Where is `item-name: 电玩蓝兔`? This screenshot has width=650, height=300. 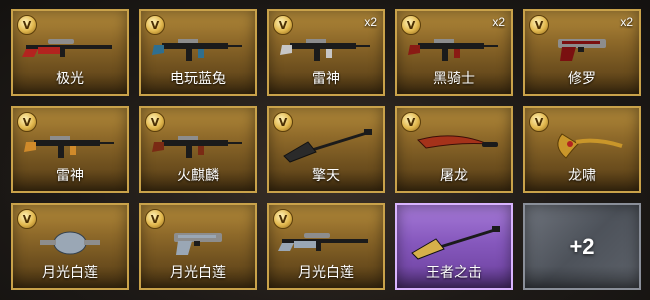
item-name: 电玩蓝兔 is located at coordinates (198, 79).